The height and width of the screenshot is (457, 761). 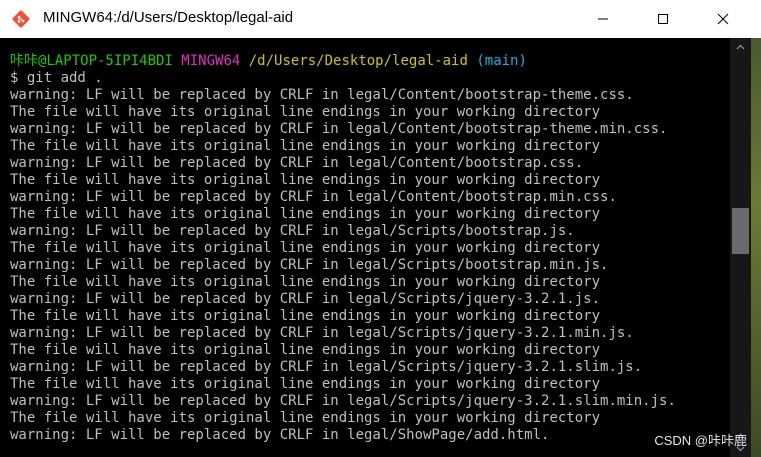 I want to click on prompt-branch: (main), so click(x=501, y=61).